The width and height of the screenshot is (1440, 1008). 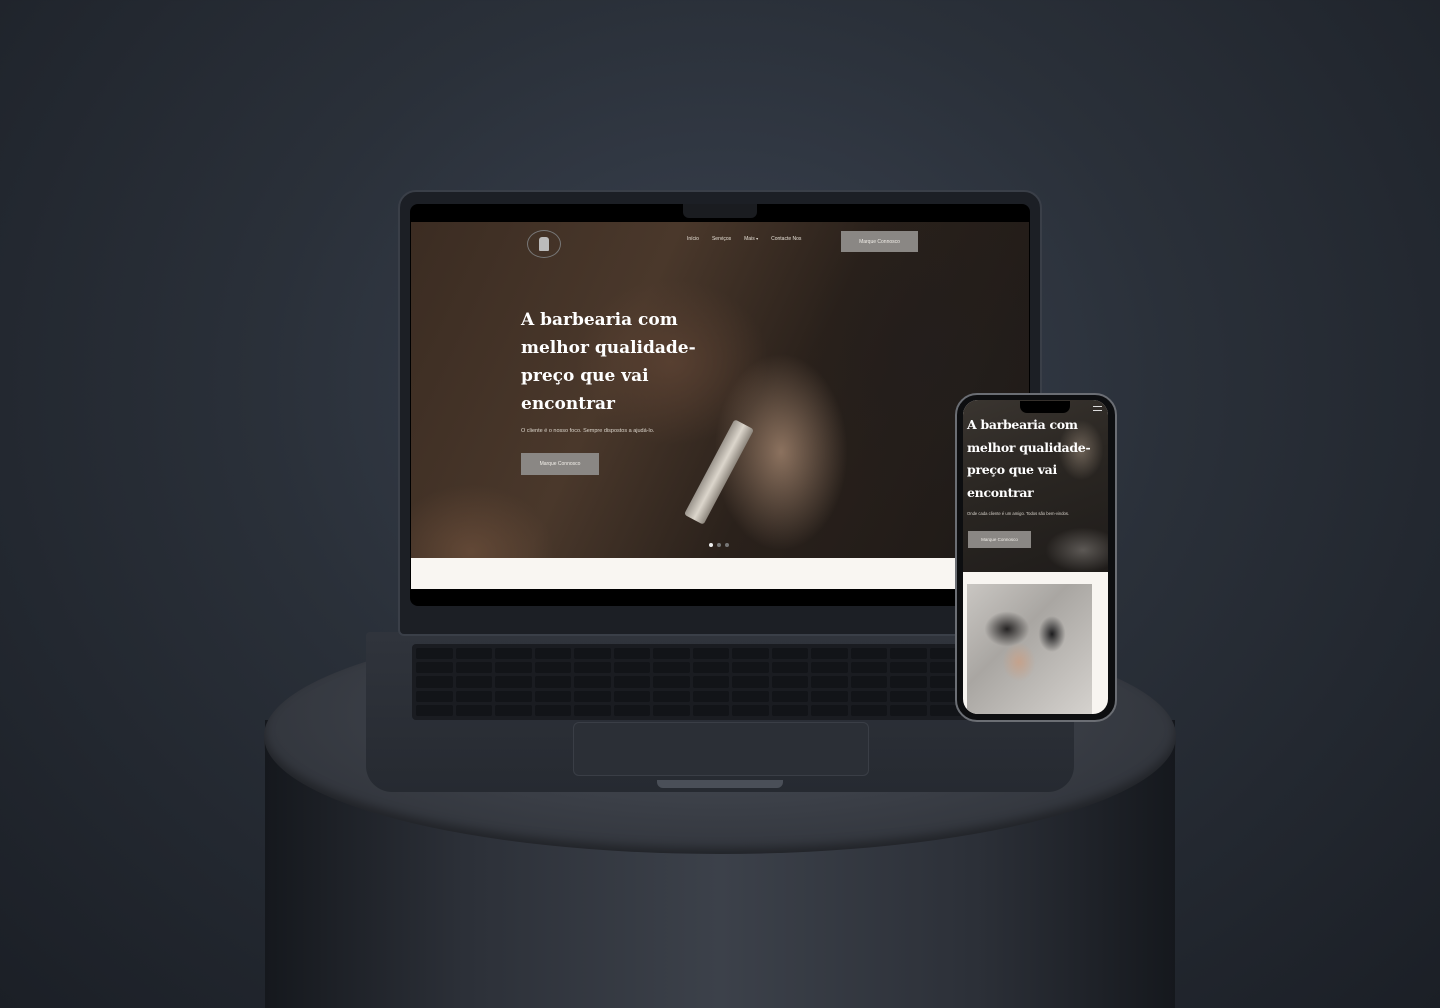 I want to click on carousel-dots, so click(x=719, y=545).